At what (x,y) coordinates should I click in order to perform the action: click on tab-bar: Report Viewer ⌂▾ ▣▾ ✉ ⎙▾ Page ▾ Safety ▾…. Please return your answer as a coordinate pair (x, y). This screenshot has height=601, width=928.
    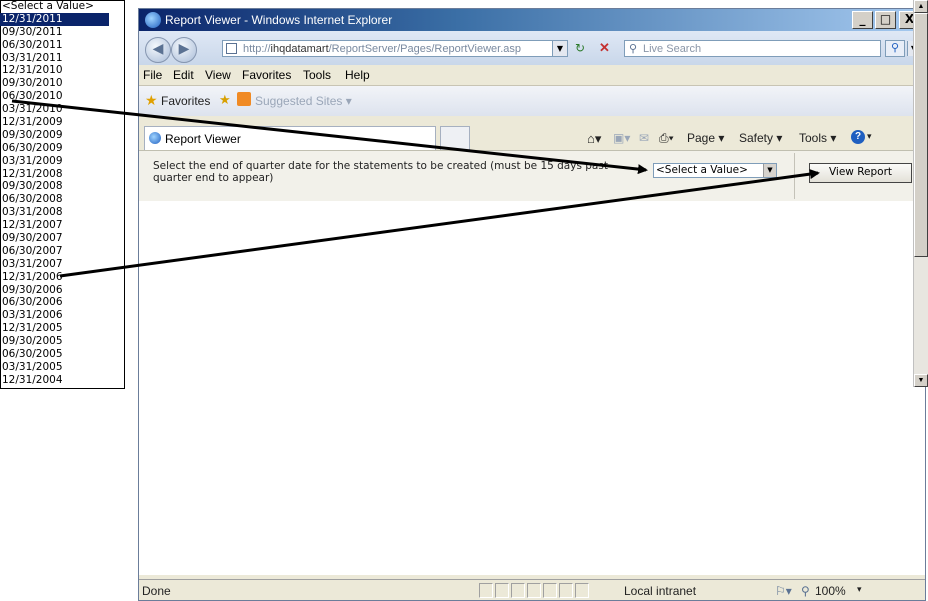
    Looking at the image, I should click on (532, 133).